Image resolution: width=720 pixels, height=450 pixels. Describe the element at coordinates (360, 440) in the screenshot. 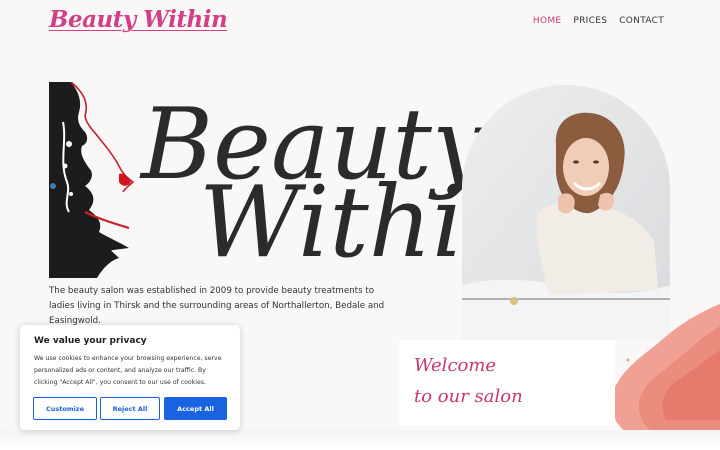

I see `bottom-section-edge` at that location.